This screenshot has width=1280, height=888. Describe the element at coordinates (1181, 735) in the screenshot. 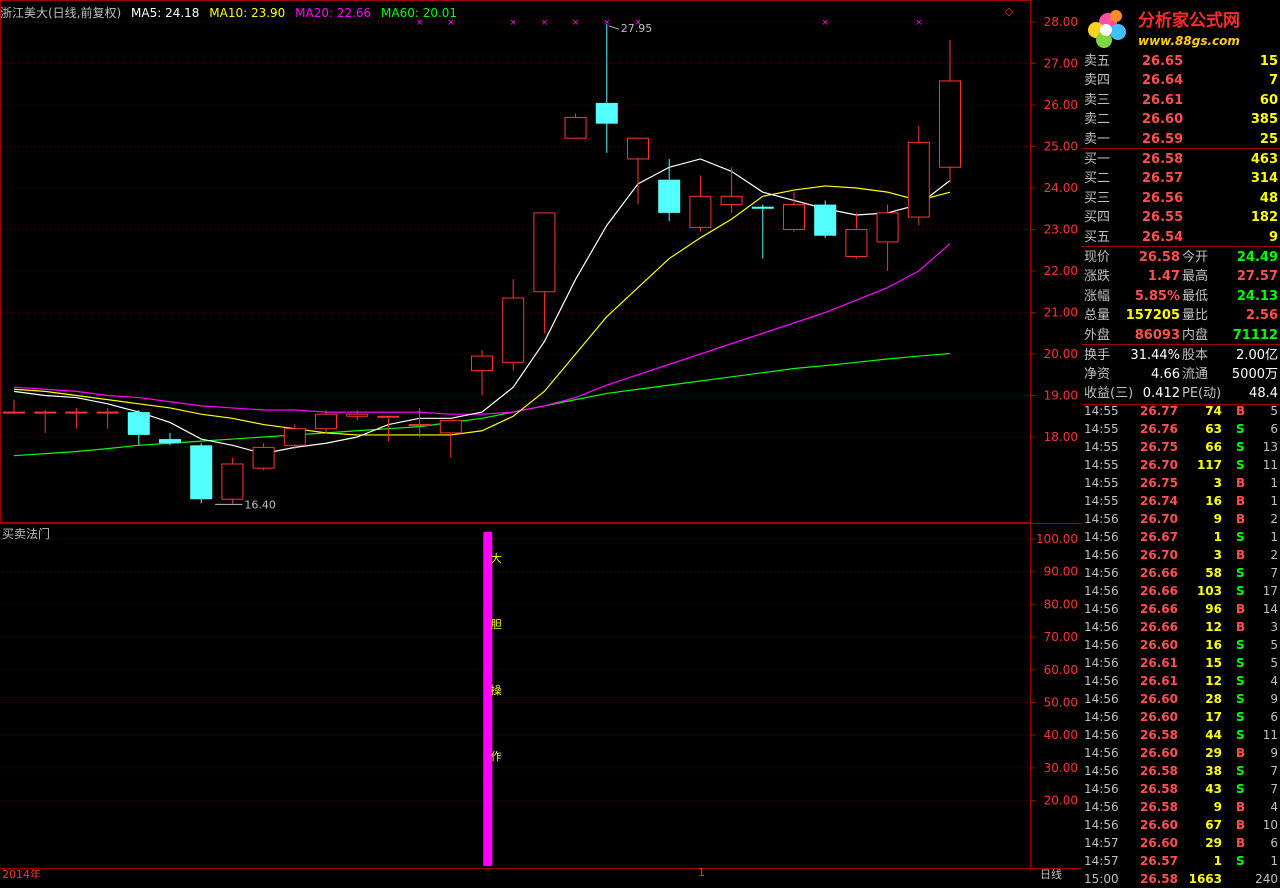

I see `tick-row: 14:56 26.58 44 S 11` at that location.